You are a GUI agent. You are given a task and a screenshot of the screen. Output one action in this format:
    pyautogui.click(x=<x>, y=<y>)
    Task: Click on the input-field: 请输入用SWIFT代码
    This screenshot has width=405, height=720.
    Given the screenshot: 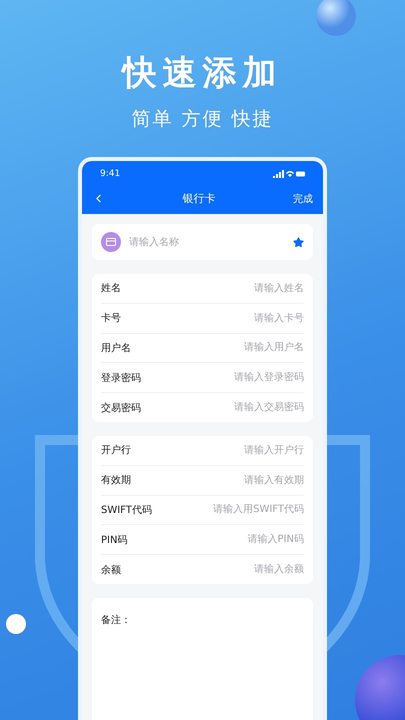 What is the action you would take?
    pyautogui.click(x=228, y=510)
    